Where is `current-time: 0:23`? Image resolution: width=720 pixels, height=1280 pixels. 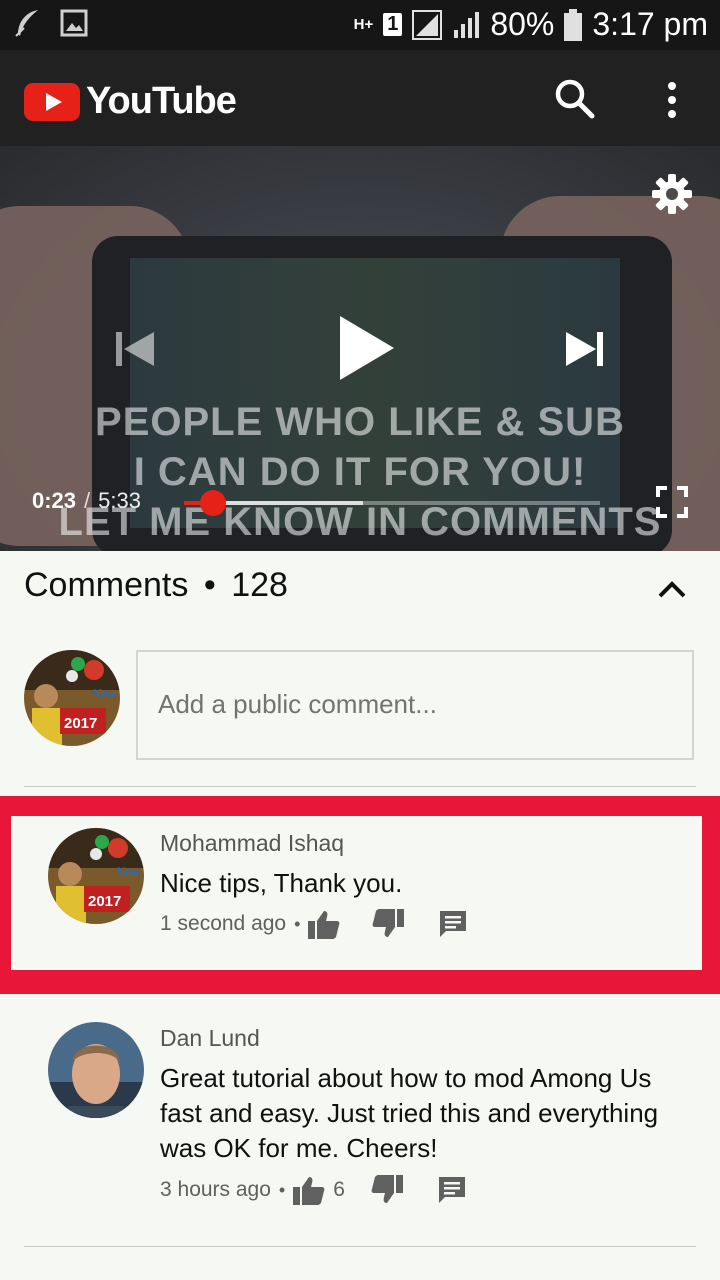
current-time: 0:23 is located at coordinates (54, 500).